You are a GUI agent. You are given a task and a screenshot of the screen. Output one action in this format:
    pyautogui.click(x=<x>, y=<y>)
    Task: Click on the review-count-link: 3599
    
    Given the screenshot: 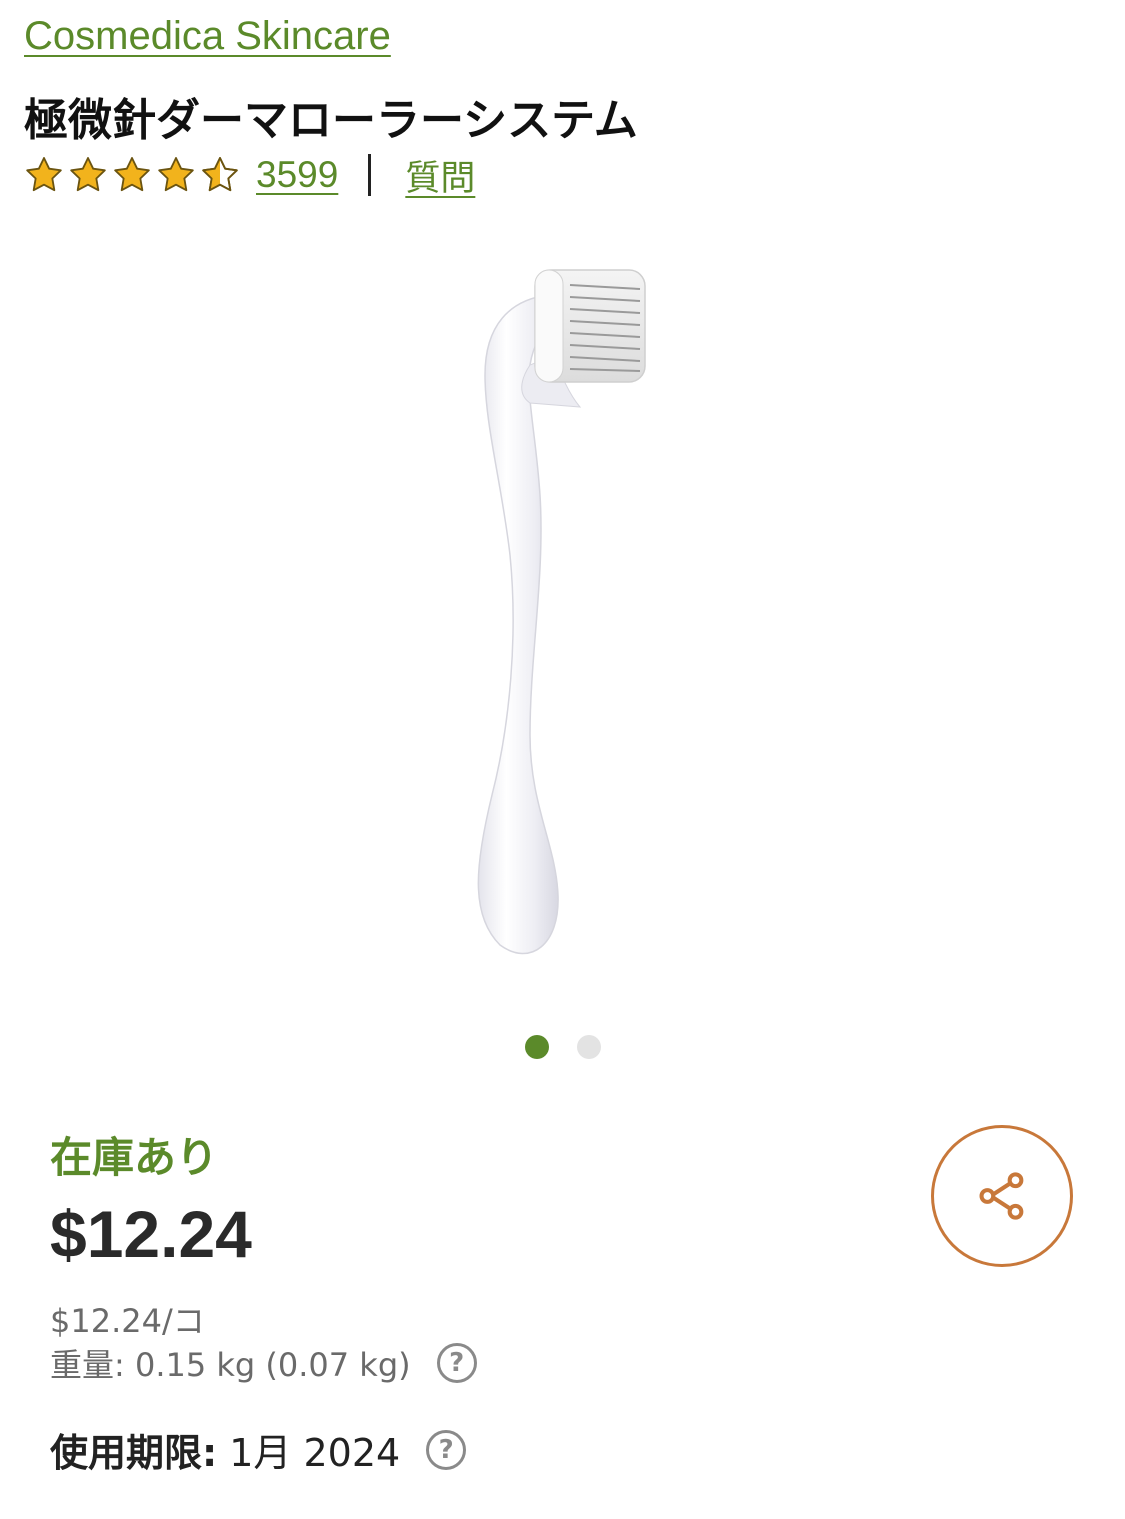 What is the action you would take?
    pyautogui.click(x=297, y=175)
    